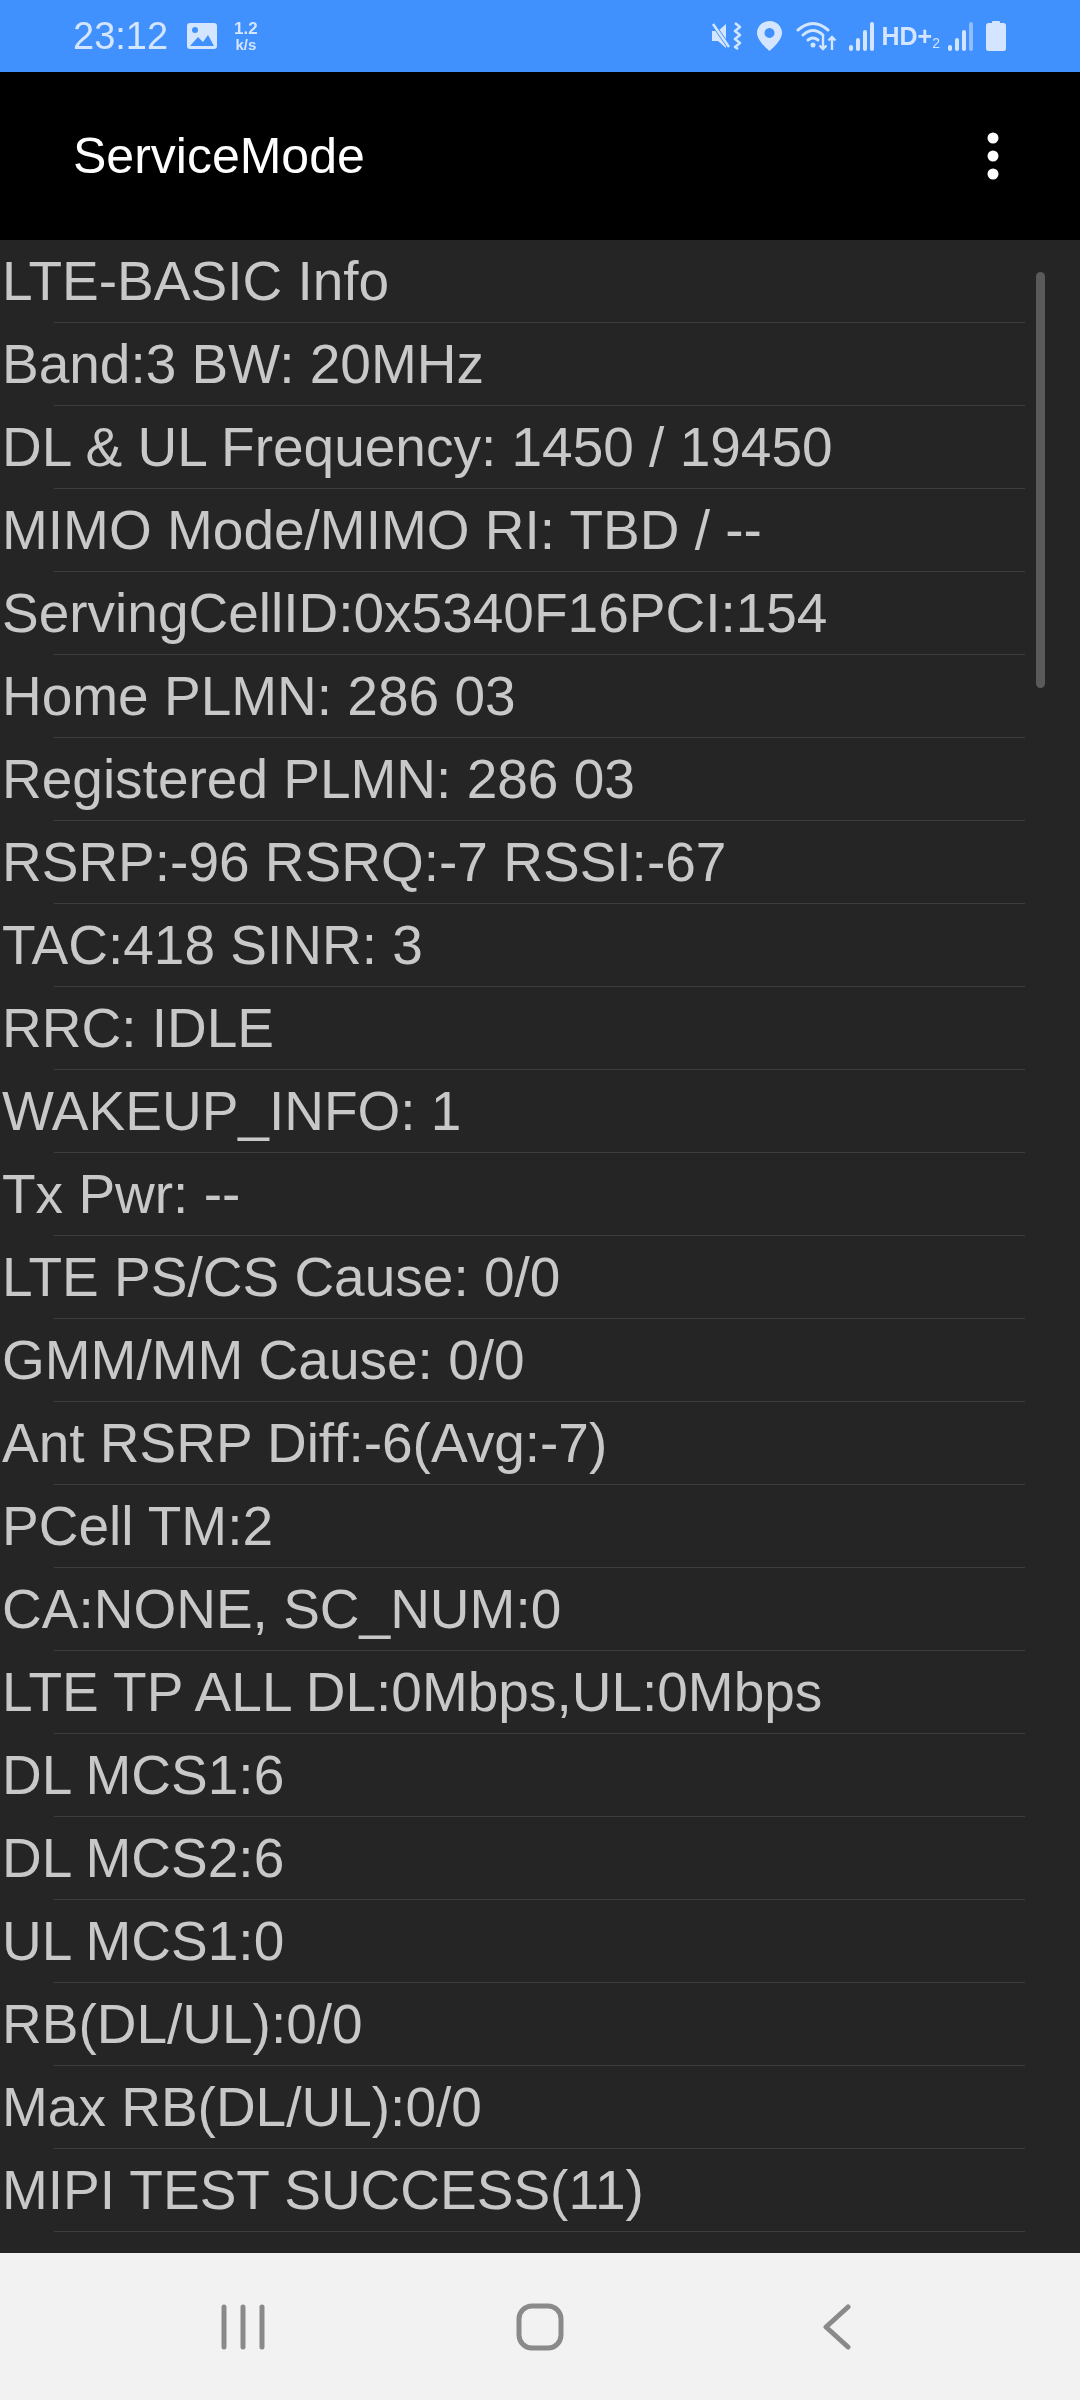 The height and width of the screenshot is (2400, 1080). I want to click on info-line: UL MCS1:0, so click(143, 1941).